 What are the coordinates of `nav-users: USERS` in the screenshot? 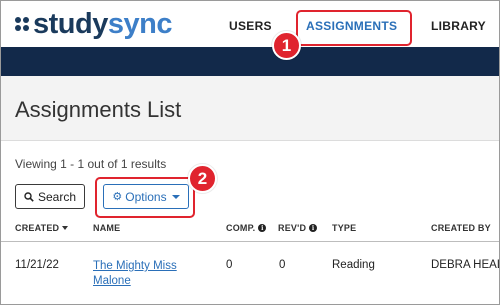 It's located at (250, 26).